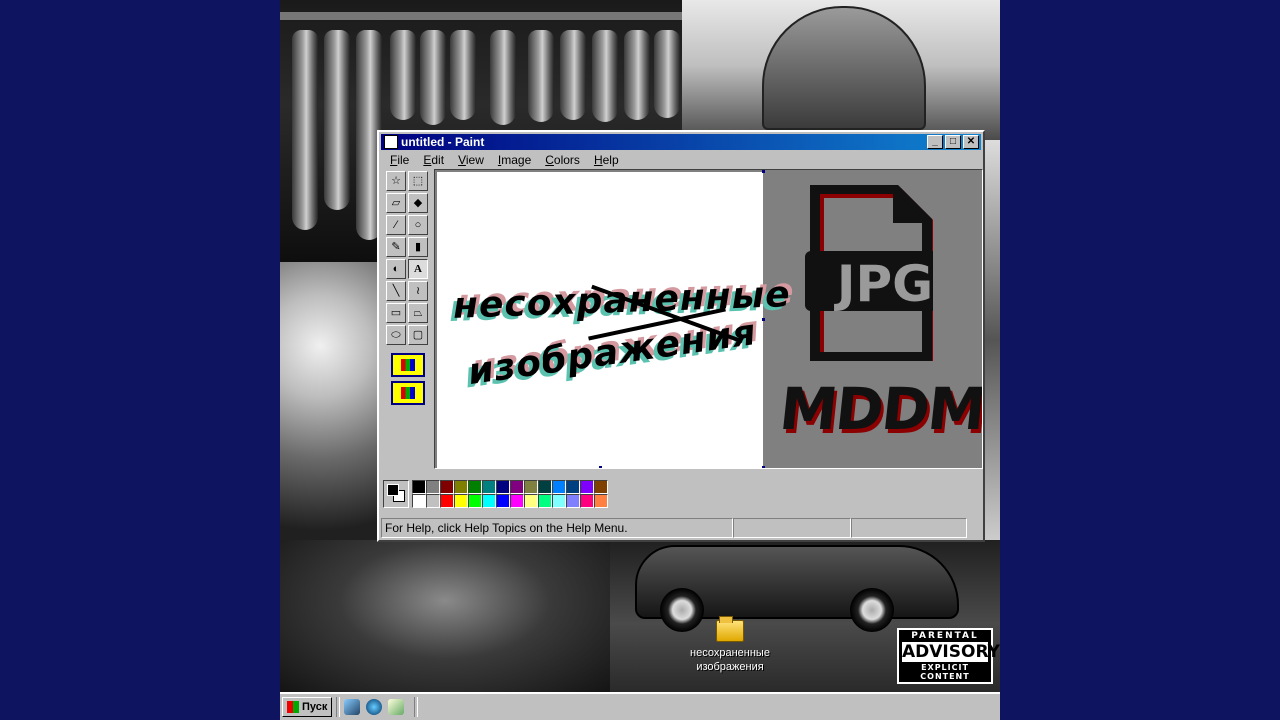 The height and width of the screenshot is (720, 1280). What do you see at coordinates (396, 225) in the screenshot?
I see `pick-color-icon: ⁄` at bounding box center [396, 225].